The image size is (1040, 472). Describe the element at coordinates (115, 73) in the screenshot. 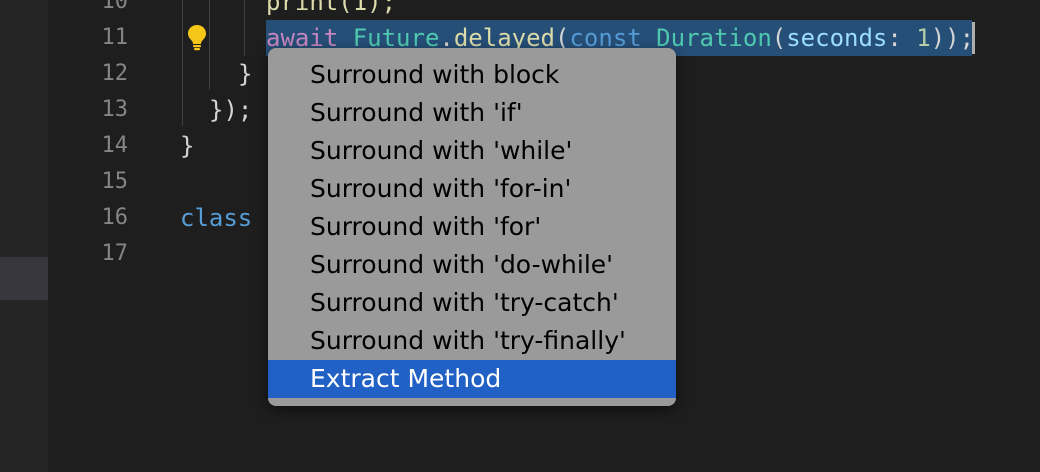

I see `line-number: 12` at that location.